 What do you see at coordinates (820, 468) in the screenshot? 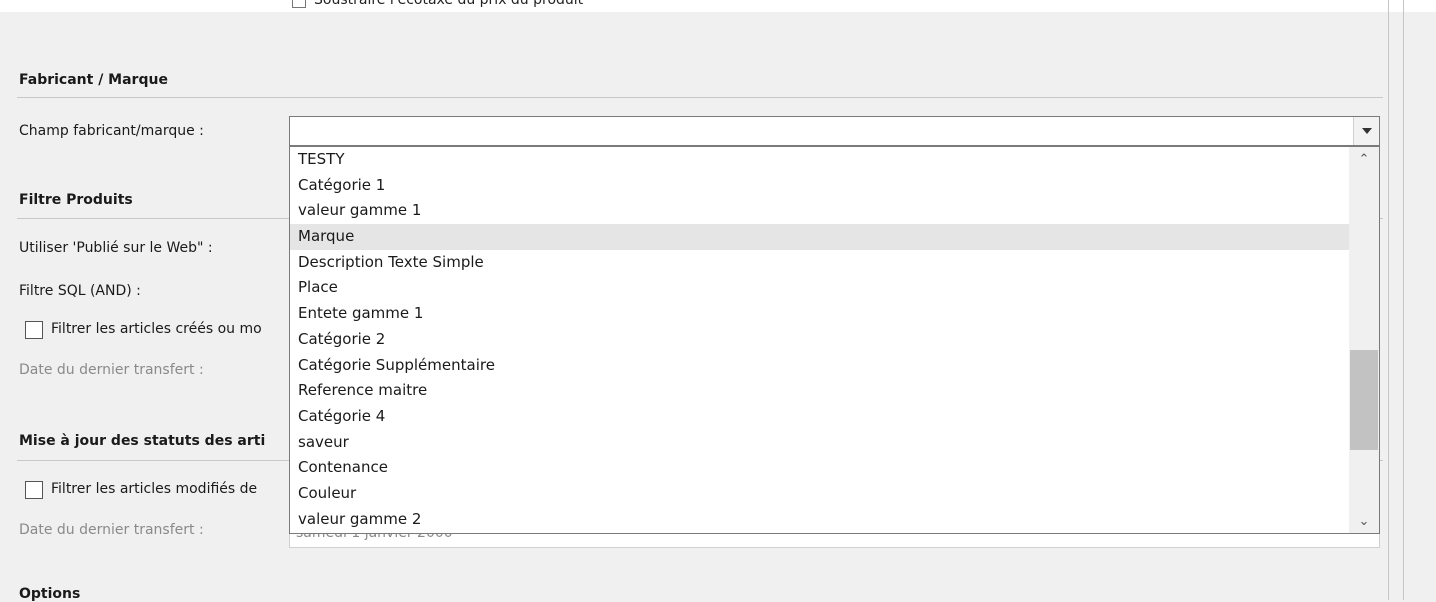
I see `dropdown-option: Contenance` at bounding box center [820, 468].